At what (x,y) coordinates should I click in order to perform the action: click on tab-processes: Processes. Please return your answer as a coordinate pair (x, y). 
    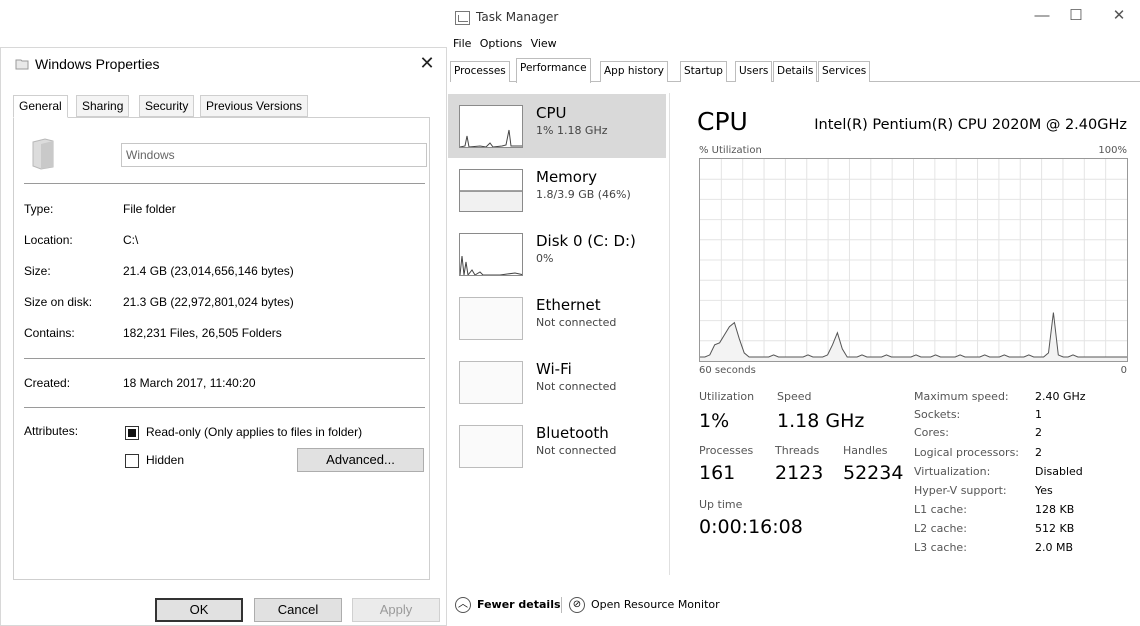
    Looking at the image, I should click on (480, 71).